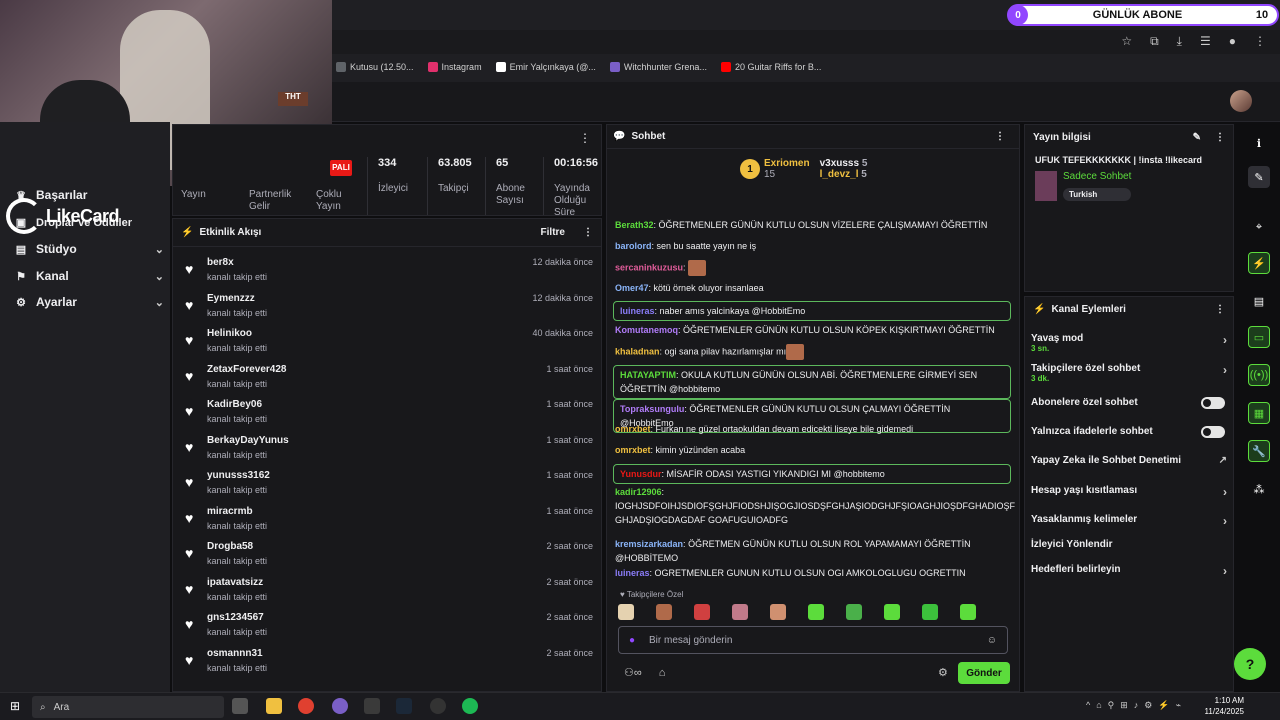 This screenshot has height=720, width=1280. Describe the element at coordinates (1097, 176) in the screenshot. I see `category-link: Sadece Sohbet` at that location.